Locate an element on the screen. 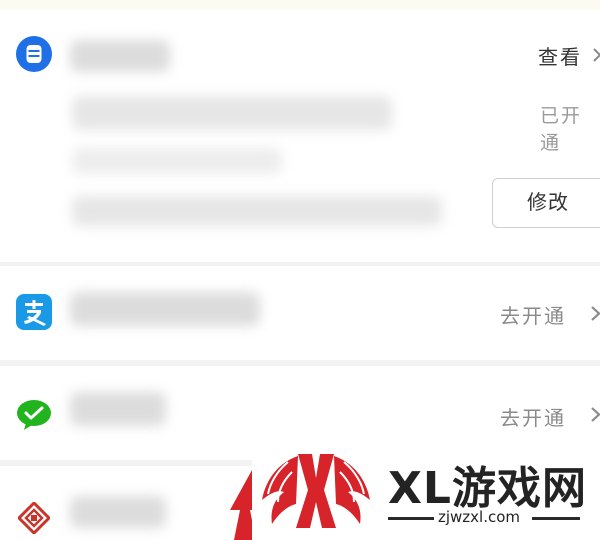 Image resolution: width=600 pixels, height=540 pixels. activate-link-wechat-pay: 去开通 is located at coordinates (533, 416).